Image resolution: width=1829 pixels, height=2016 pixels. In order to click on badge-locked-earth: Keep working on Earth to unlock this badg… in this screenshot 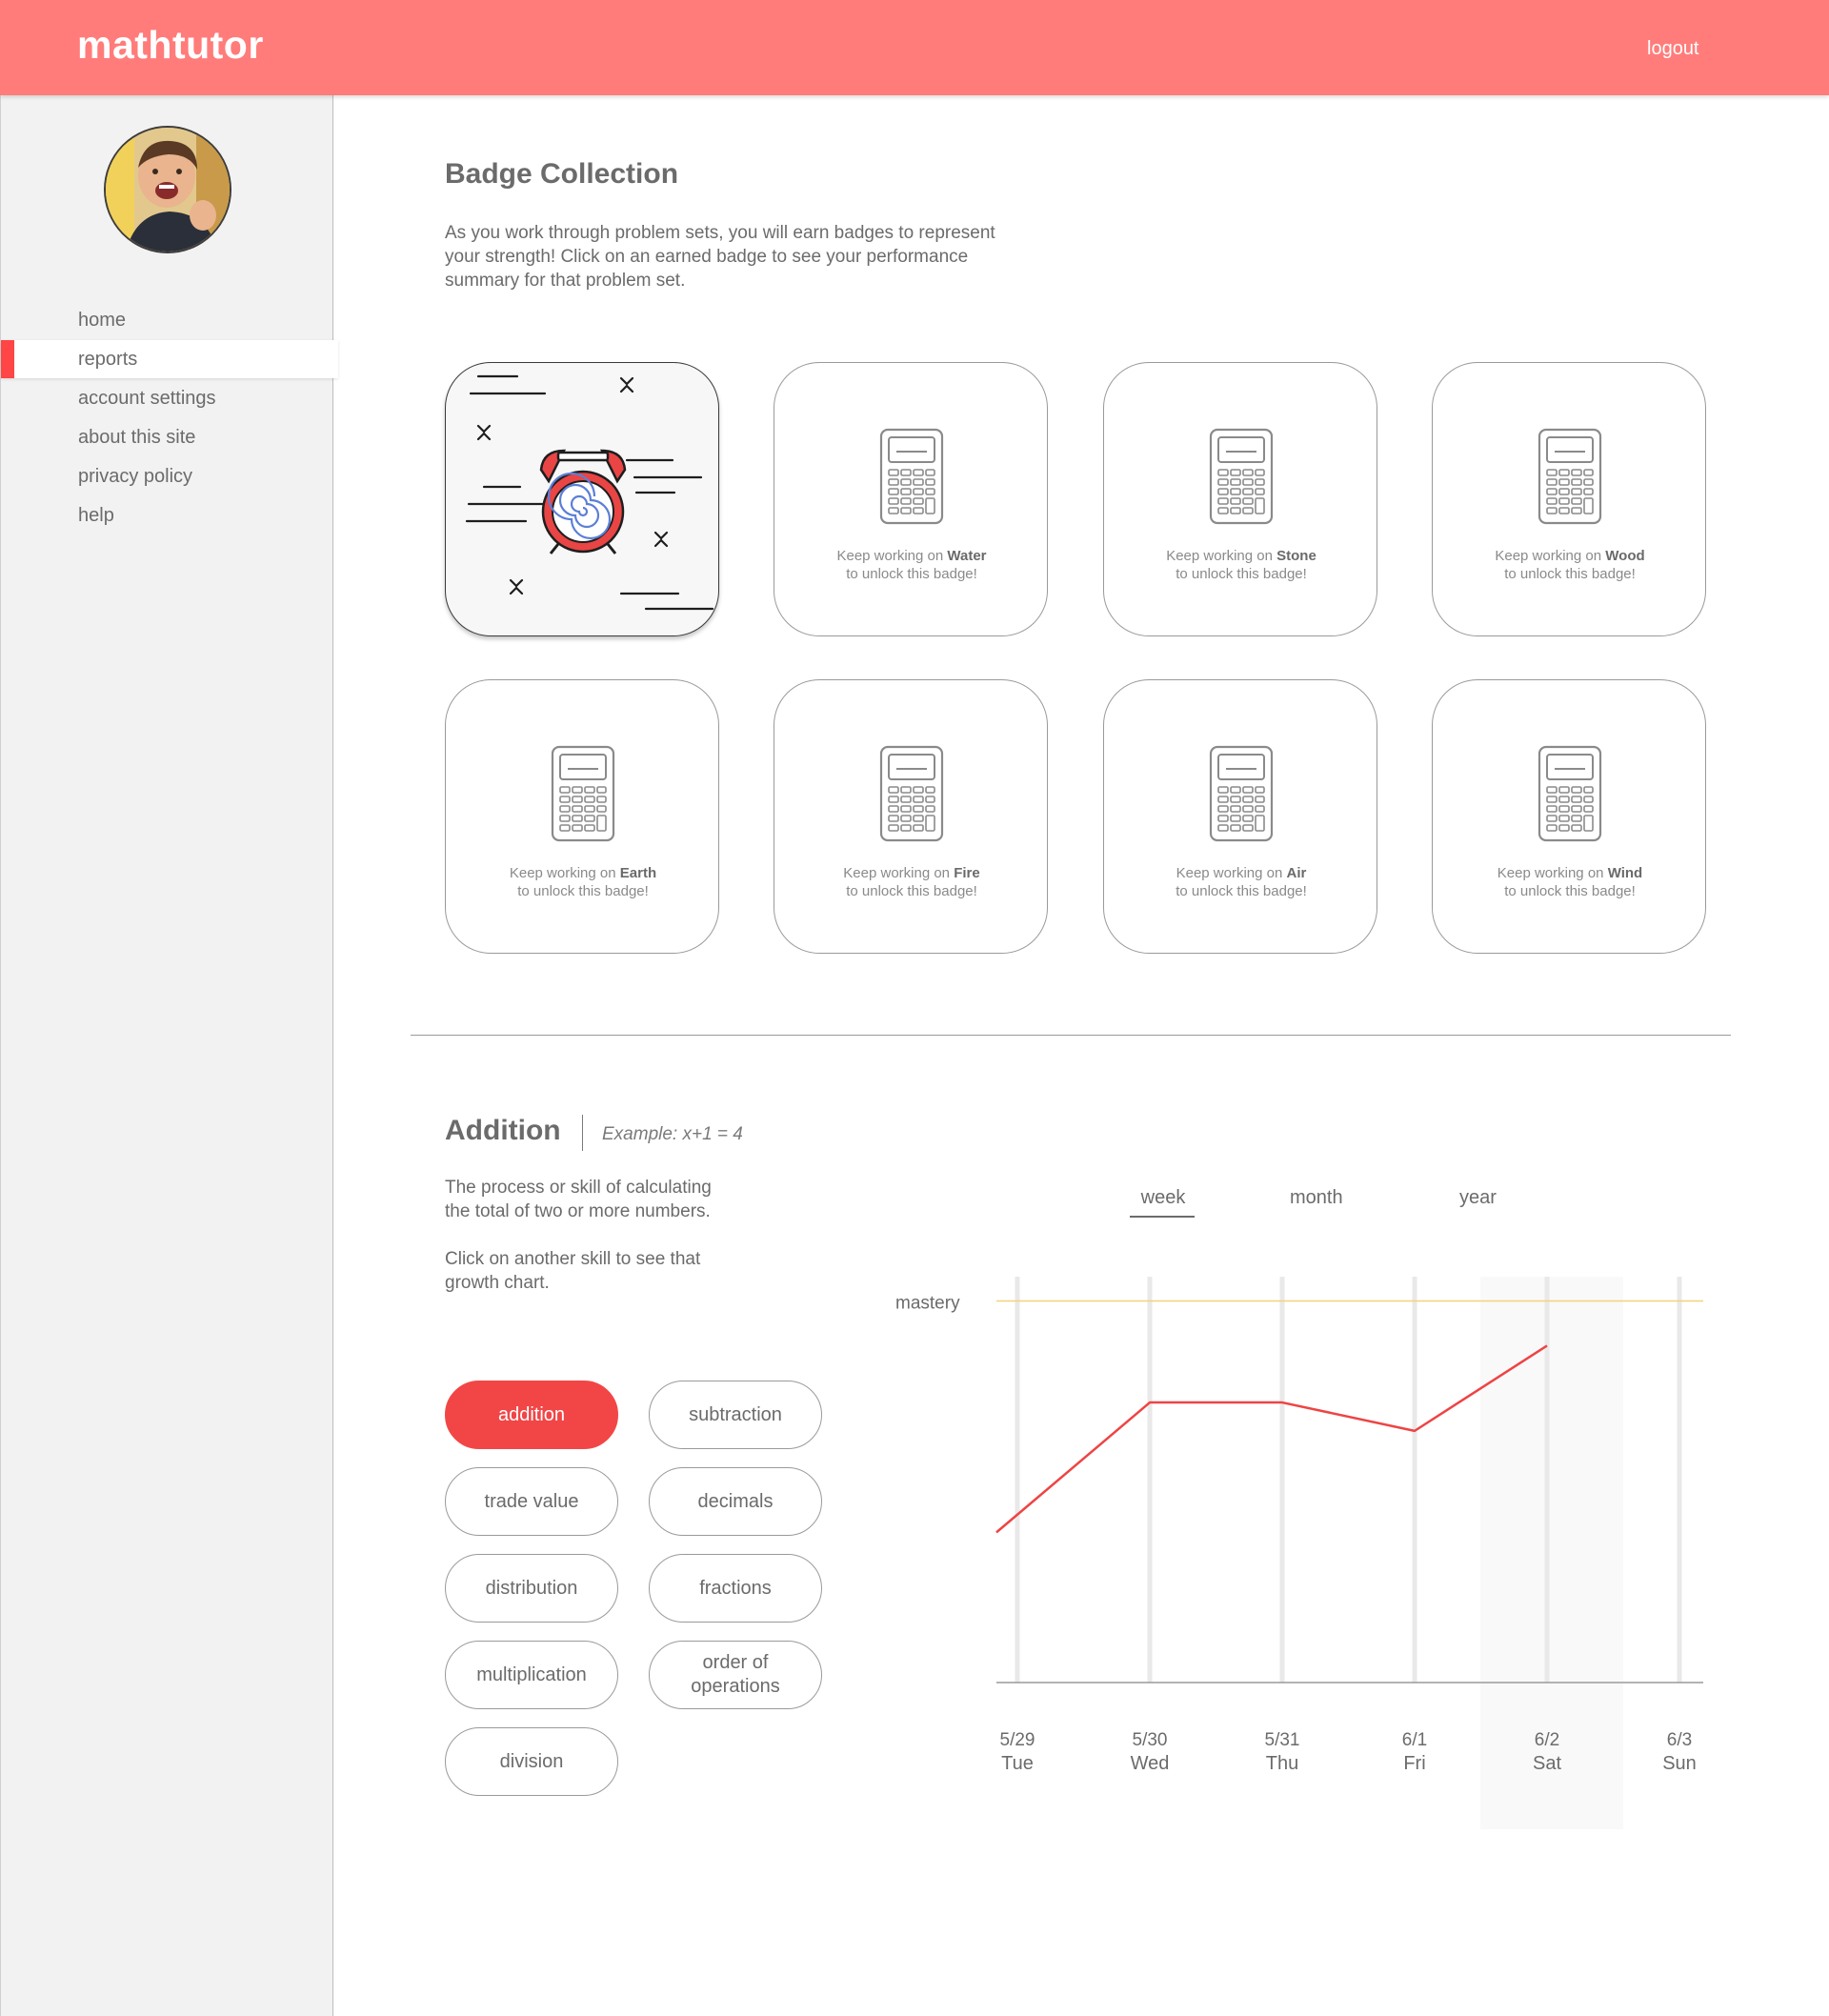, I will do `click(582, 816)`.